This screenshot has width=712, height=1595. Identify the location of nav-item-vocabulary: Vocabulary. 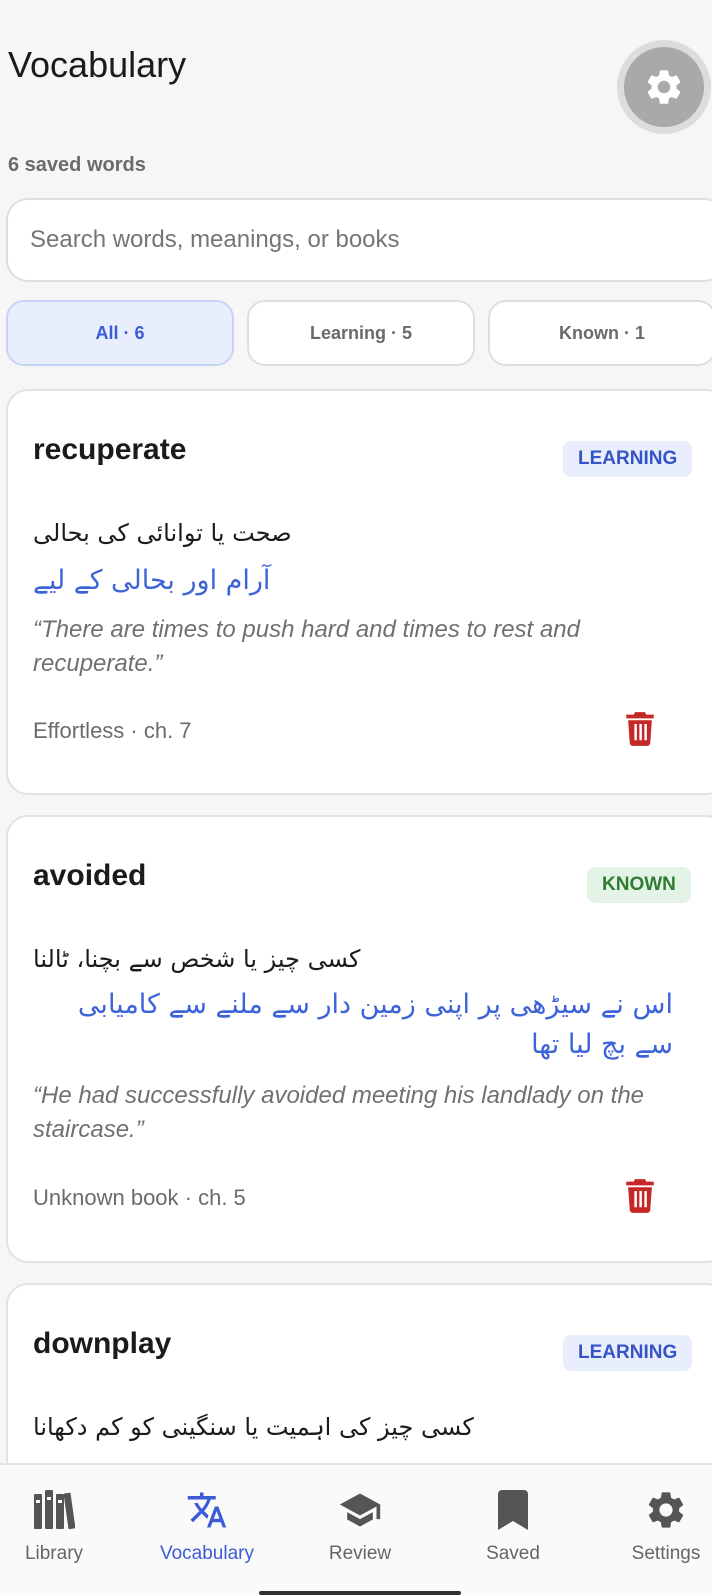
(207, 1532).